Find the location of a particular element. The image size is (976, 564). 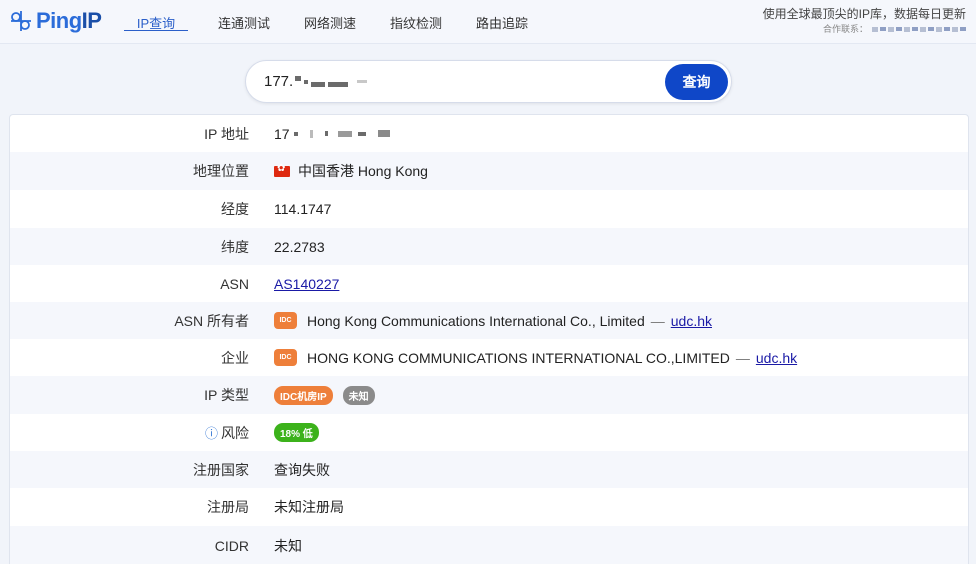

row-registered-country: 注册国家 查询失败 is located at coordinates (489, 469).